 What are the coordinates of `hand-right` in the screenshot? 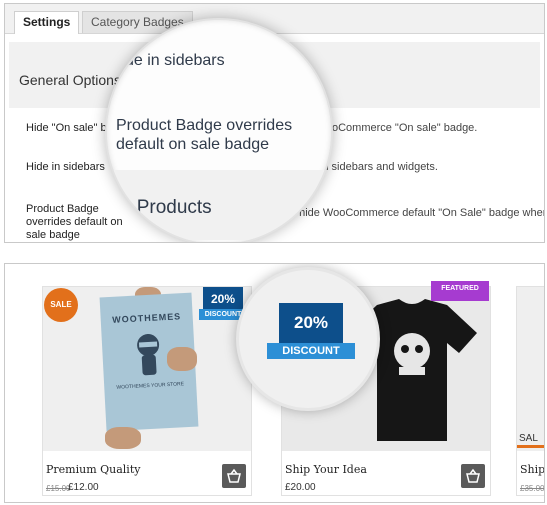 It's located at (182, 359).